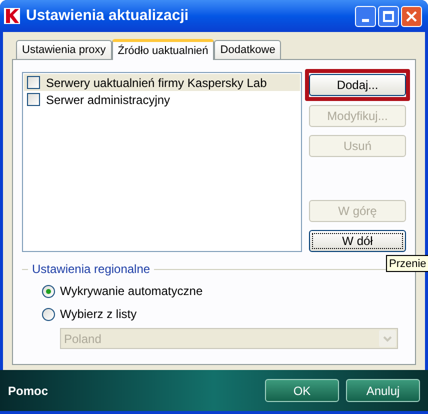  What do you see at coordinates (91, 269) in the screenshot?
I see `group-title: Ustawienia regionalne` at bounding box center [91, 269].